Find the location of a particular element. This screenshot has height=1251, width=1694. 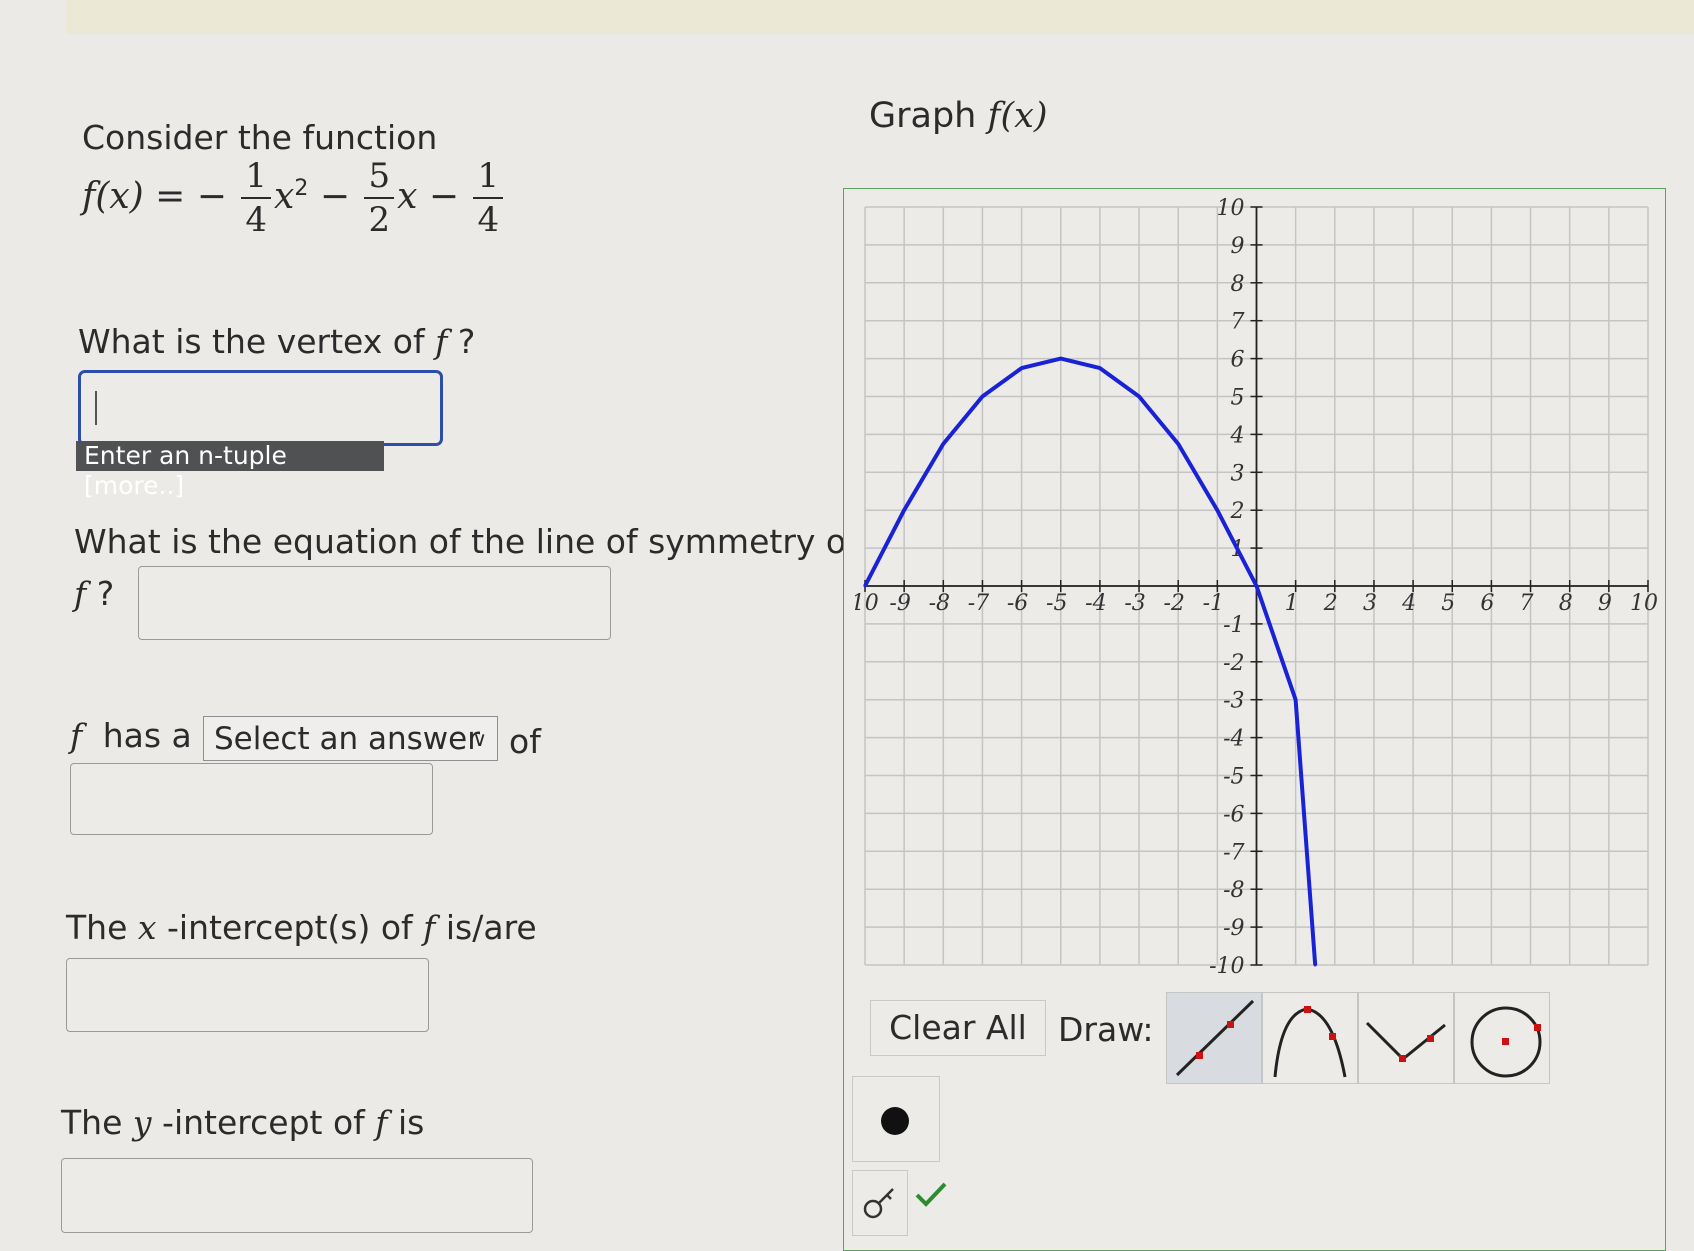

fraction-c: 14 is located at coordinates (488, 198).